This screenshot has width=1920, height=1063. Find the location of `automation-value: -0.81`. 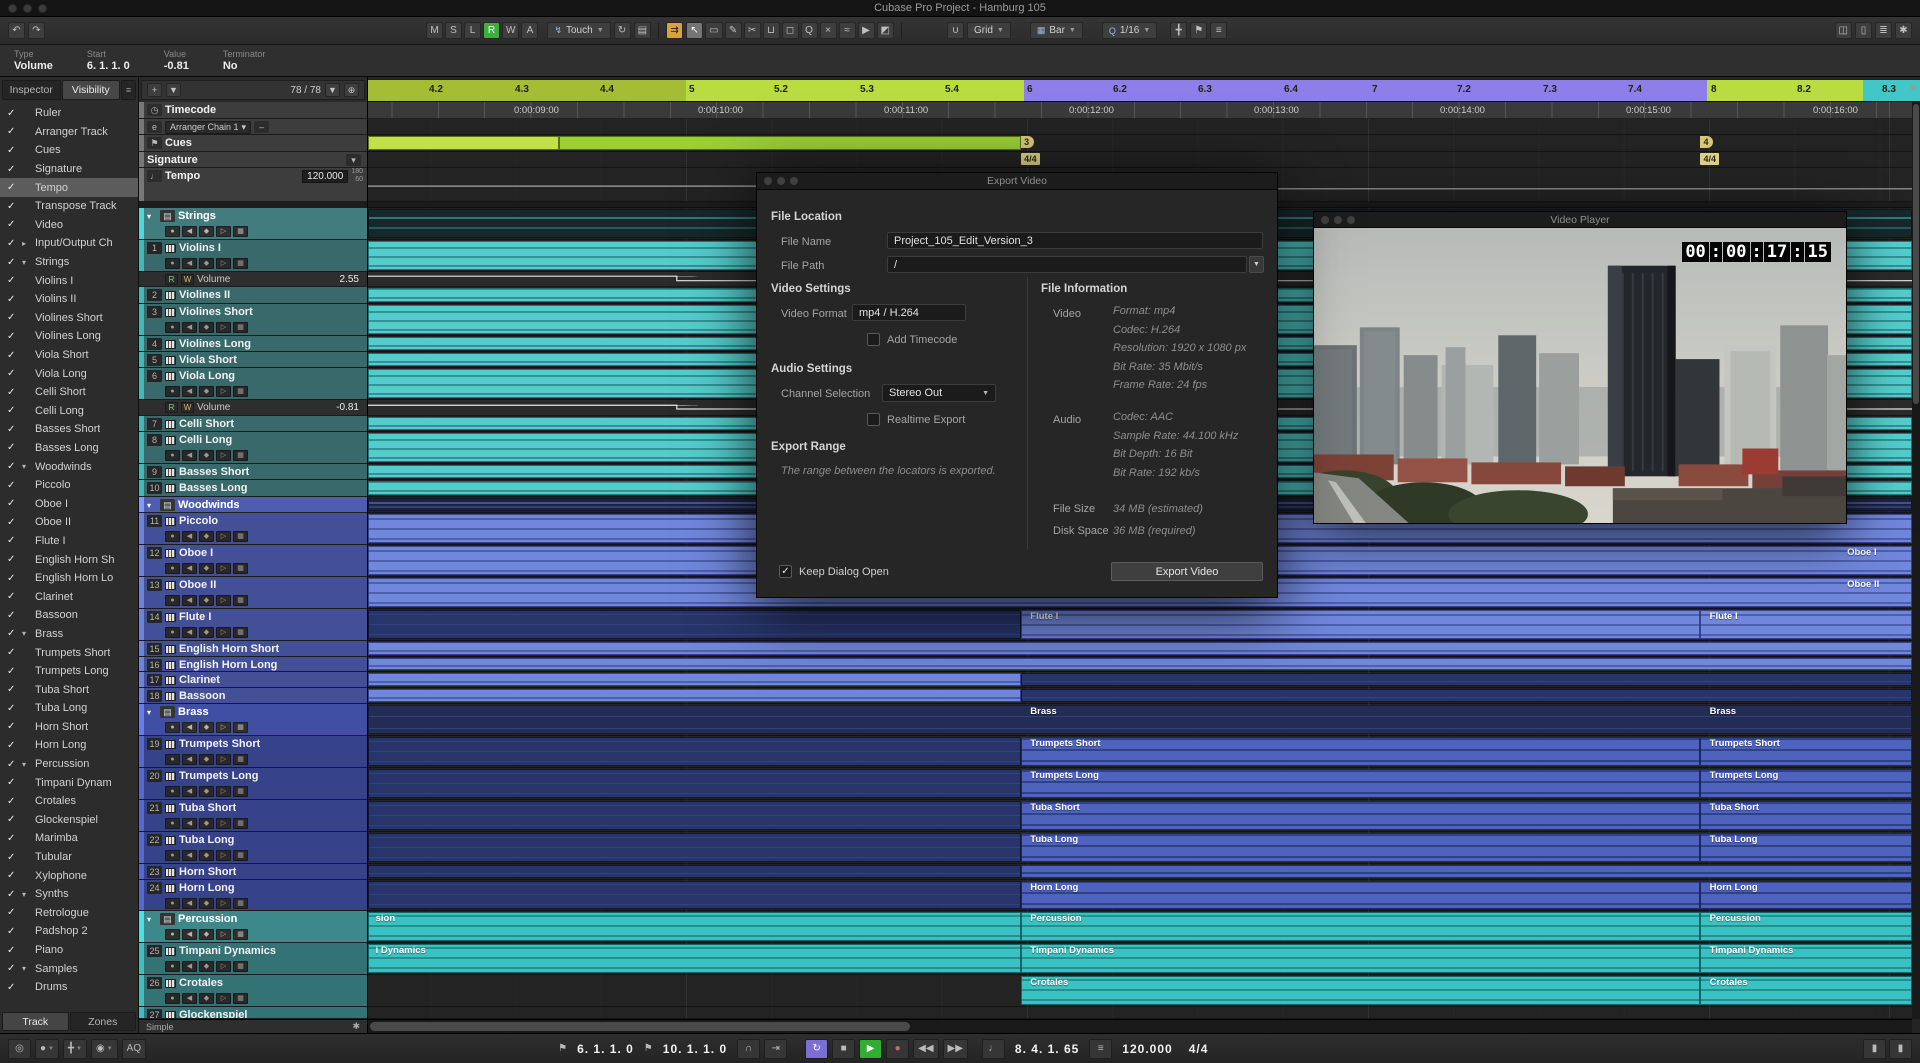

automation-value: -0.81 is located at coordinates (347, 407).